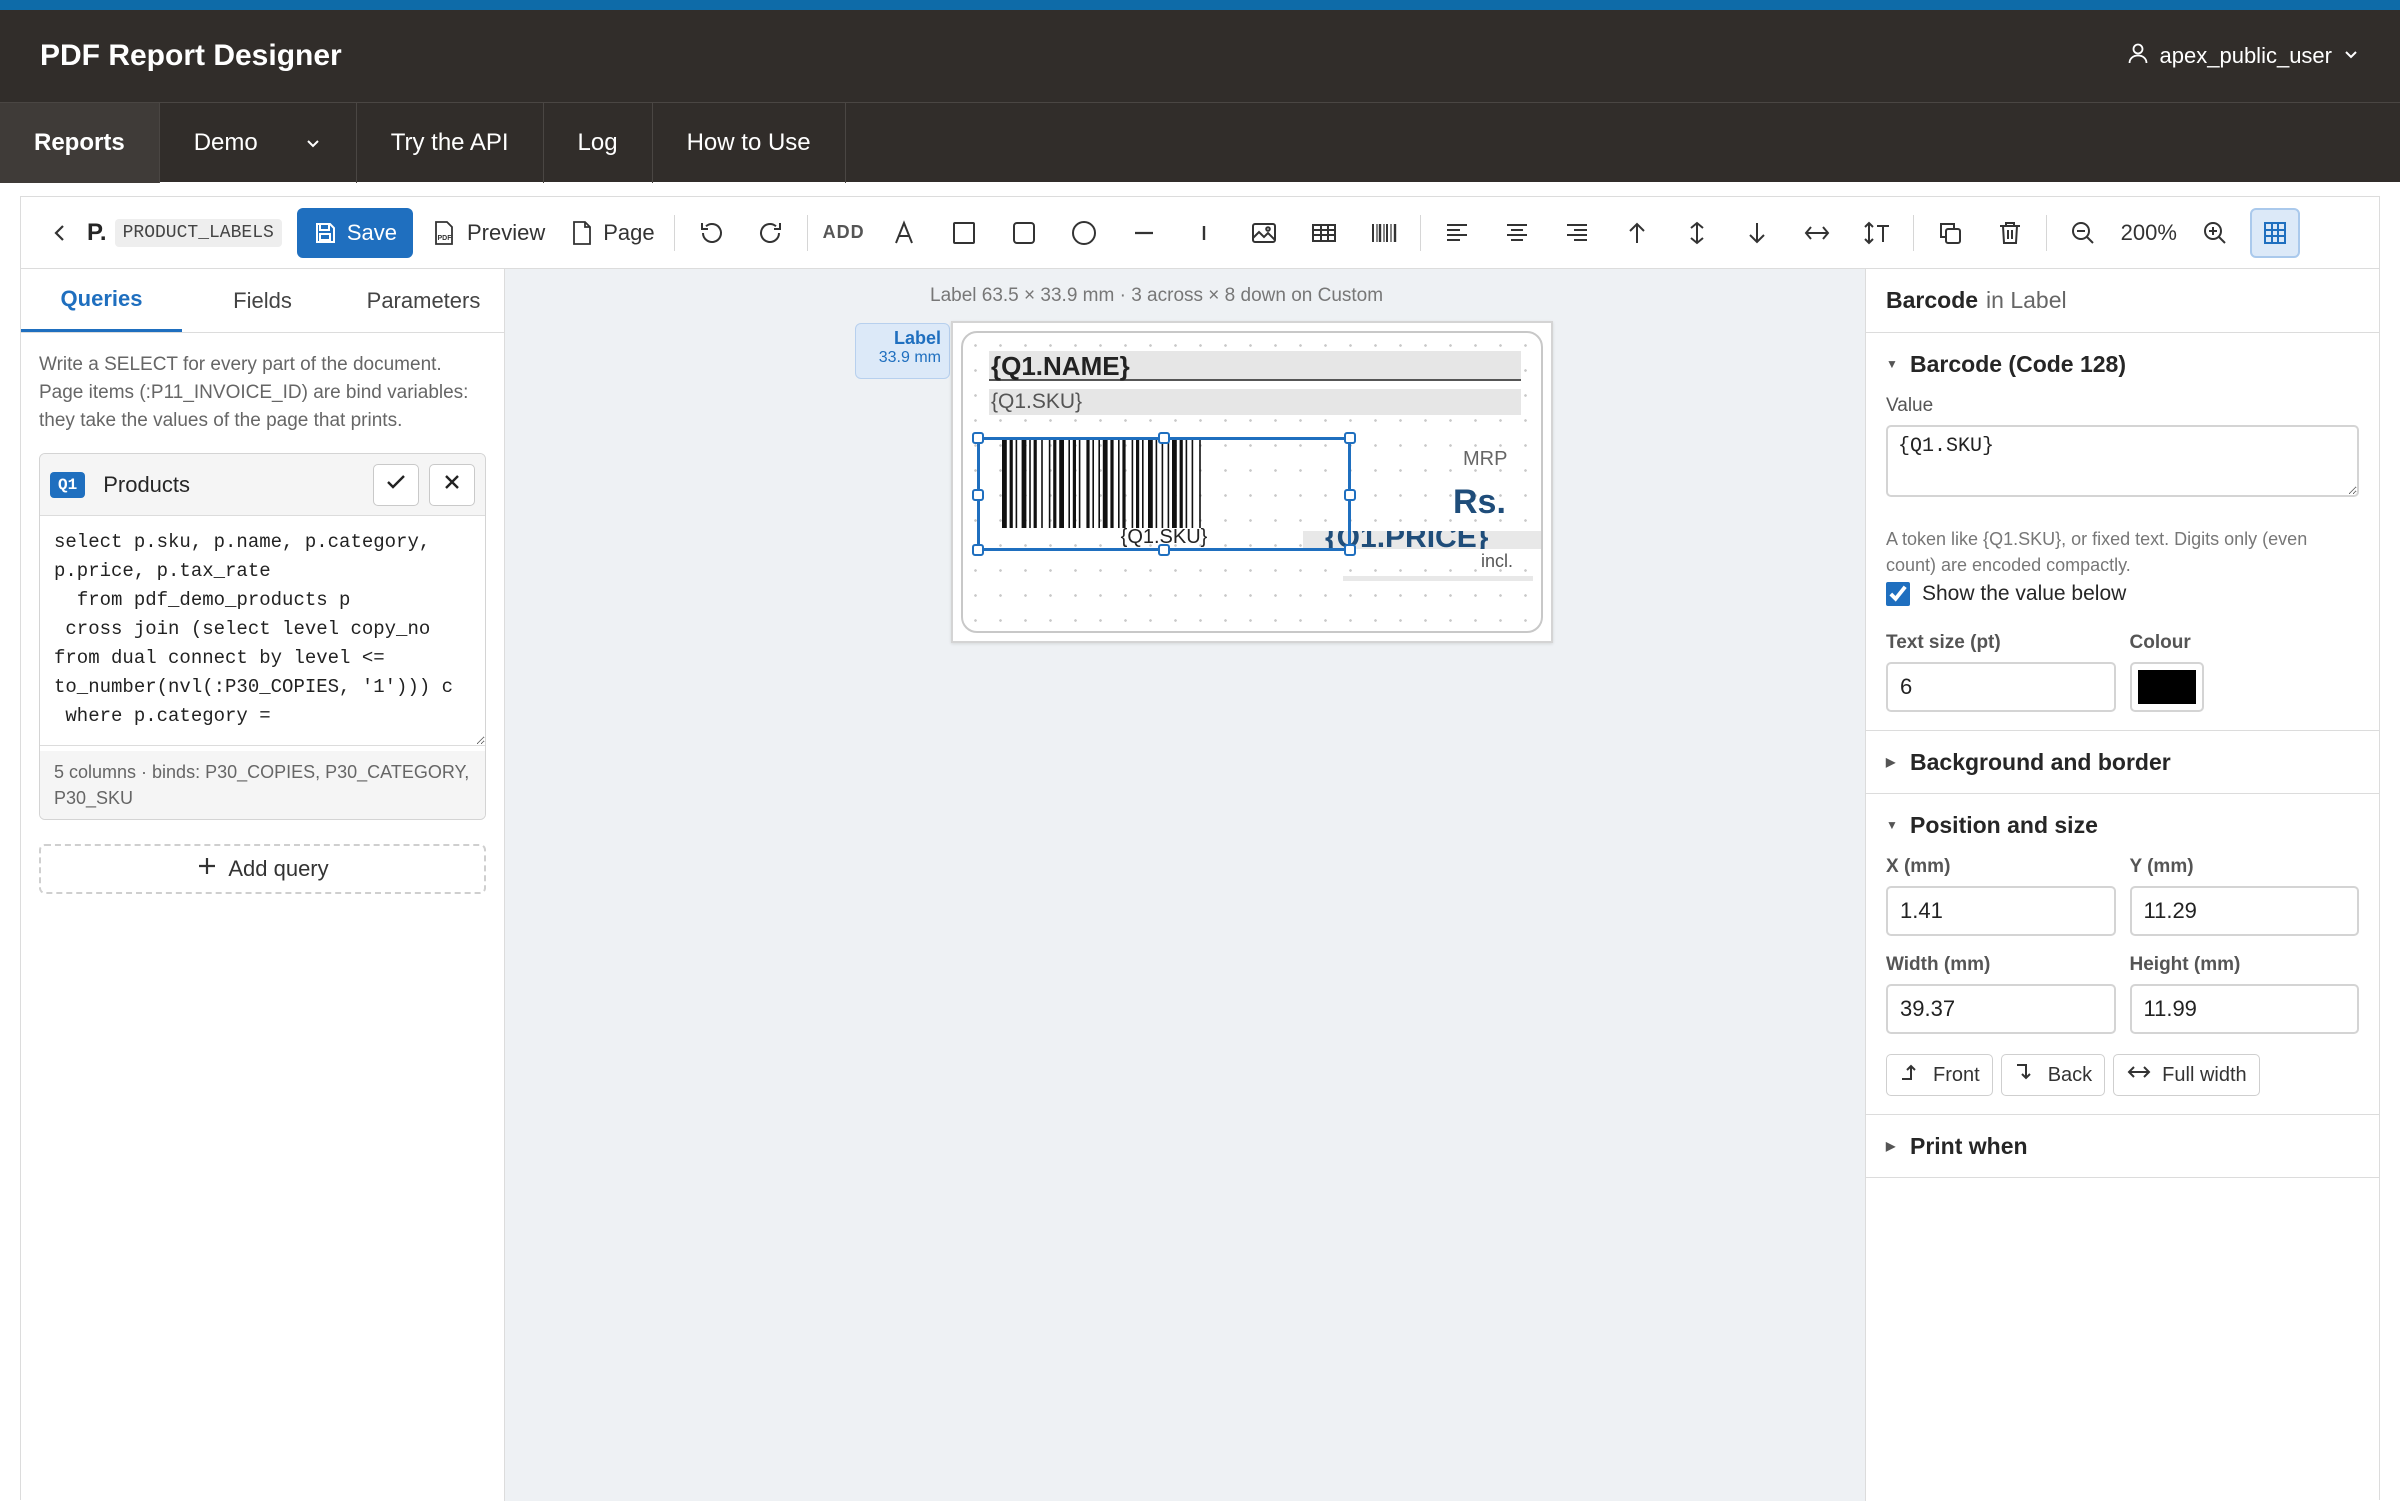  What do you see at coordinates (2001, 911) in the screenshot?
I see `x-input` at bounding box center [2001, 911].